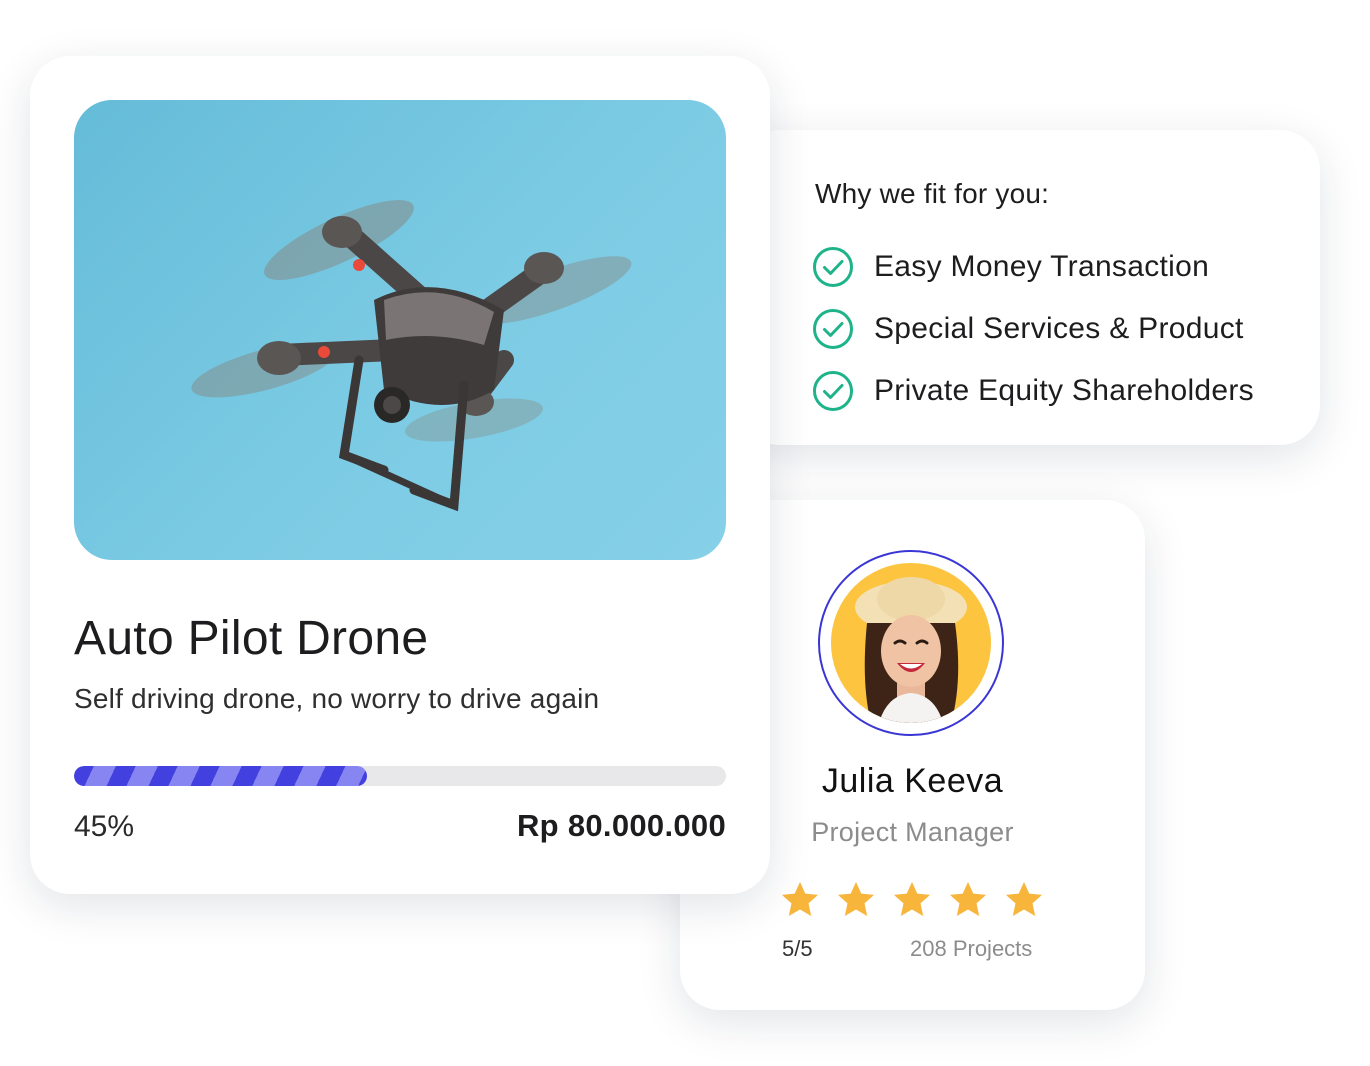 The image size is (1370, 1066). I want to click on funding-amount: Rp 80.000.000, so click(621, 825).